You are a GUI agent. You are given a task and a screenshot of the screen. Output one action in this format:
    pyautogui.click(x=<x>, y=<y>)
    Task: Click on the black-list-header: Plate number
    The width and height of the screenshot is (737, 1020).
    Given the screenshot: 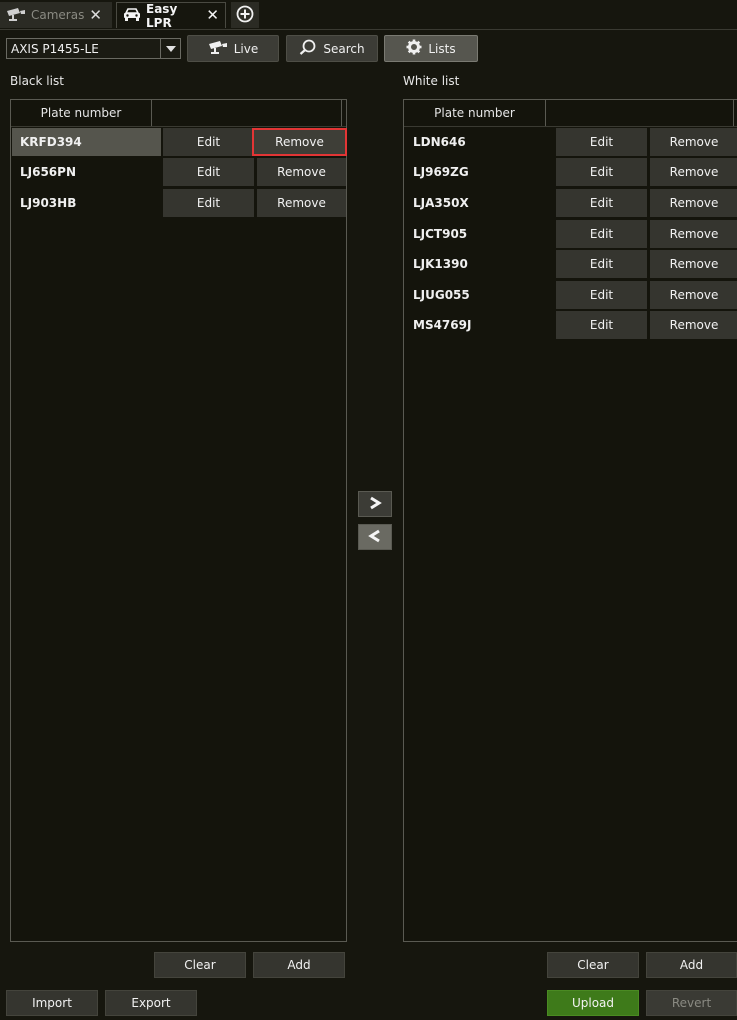 What is the action you would take?
    pyautogui.click(x=178, y=113)
    